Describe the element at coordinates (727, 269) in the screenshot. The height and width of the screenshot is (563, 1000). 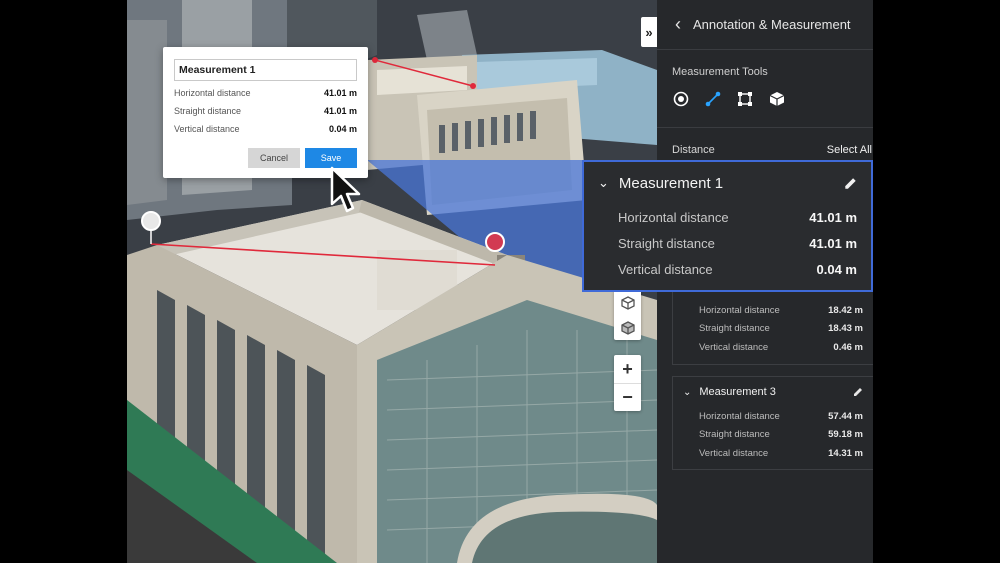
I see `measurement-row: Vertical distance 0.04 m` at that location.